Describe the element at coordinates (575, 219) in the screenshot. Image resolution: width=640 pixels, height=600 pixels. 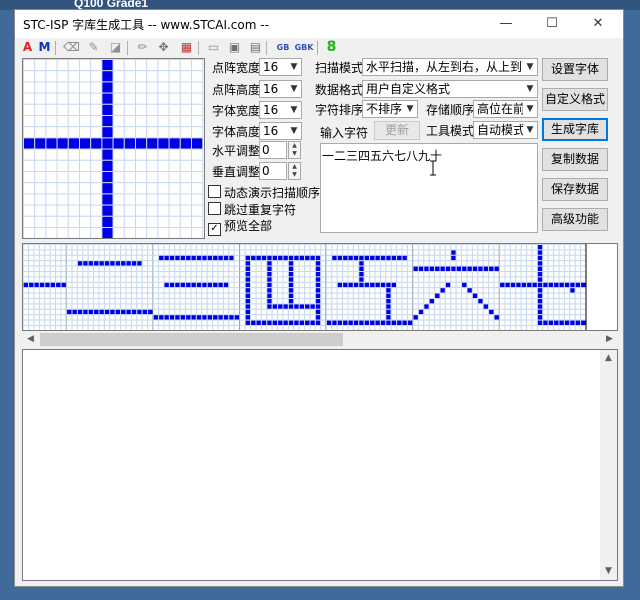
I see `advanced-button: 高级功能` at that location.